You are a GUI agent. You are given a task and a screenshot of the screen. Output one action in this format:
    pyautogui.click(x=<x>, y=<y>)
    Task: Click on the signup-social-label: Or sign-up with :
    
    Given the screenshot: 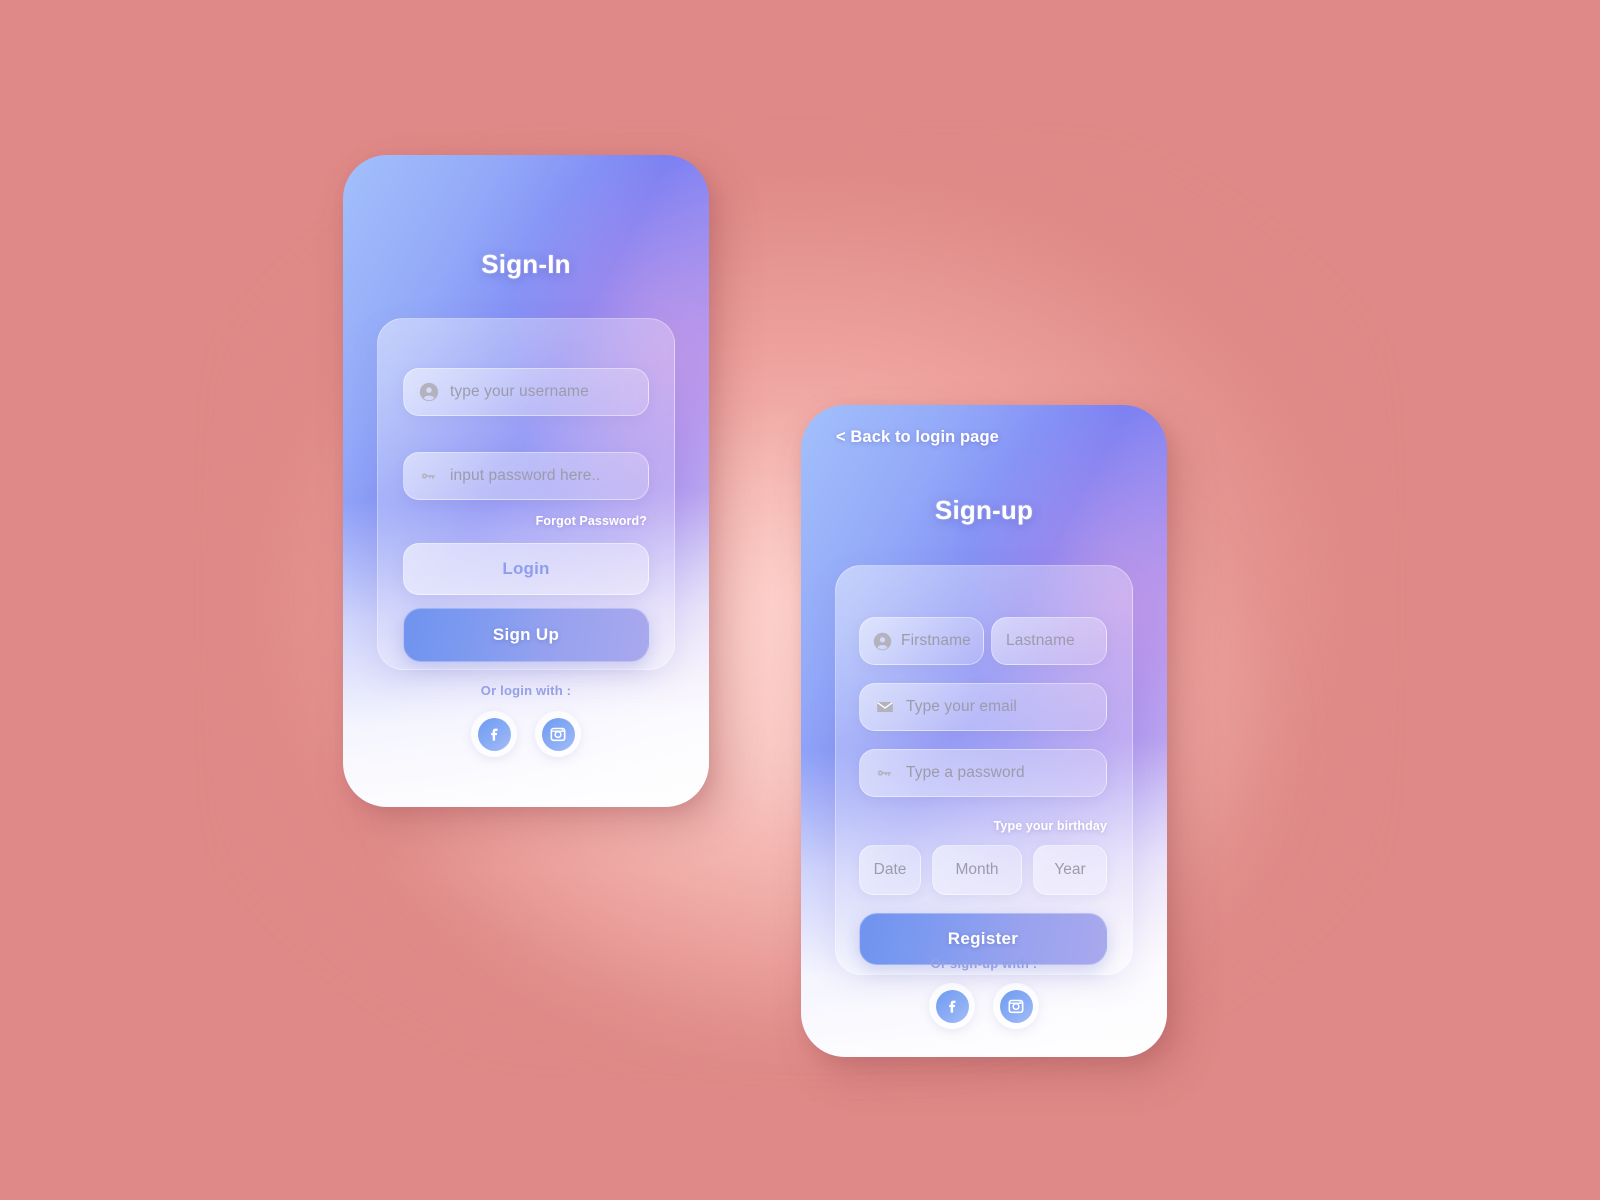 What is the action you would take?
    pyautogui.click(x=984, y=963)
    